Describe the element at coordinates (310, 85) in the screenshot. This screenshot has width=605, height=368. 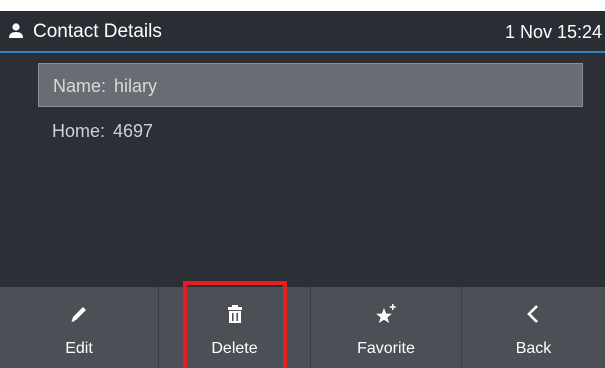
I see `contact-field-name: Name: hilary` at that location.